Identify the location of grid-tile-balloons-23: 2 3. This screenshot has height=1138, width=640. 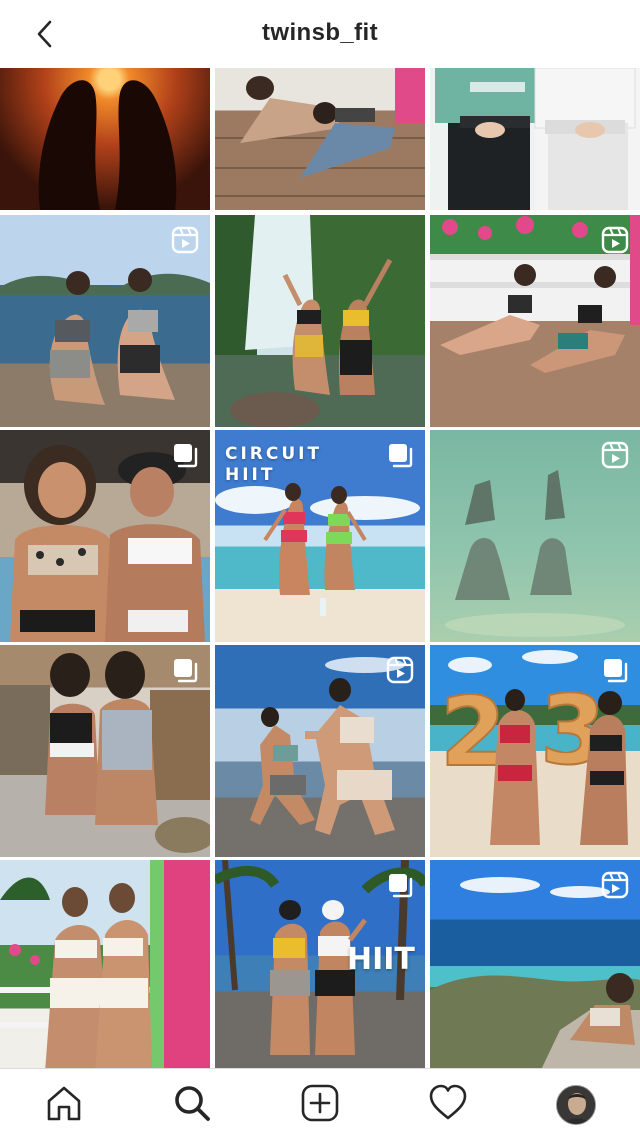
(535, 751).